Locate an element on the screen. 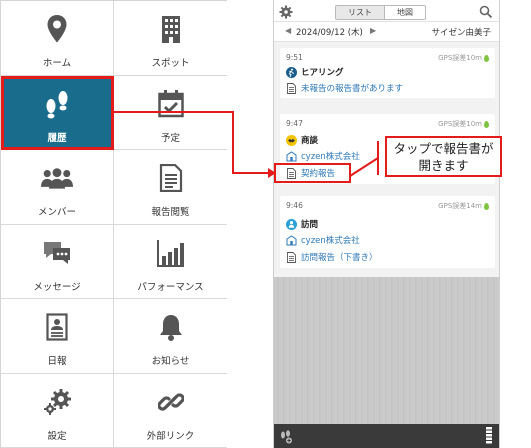 This screenshot has height=448, width=531. card-report-row: 訪問報告（下書き） is located at coordinates (332, 257).